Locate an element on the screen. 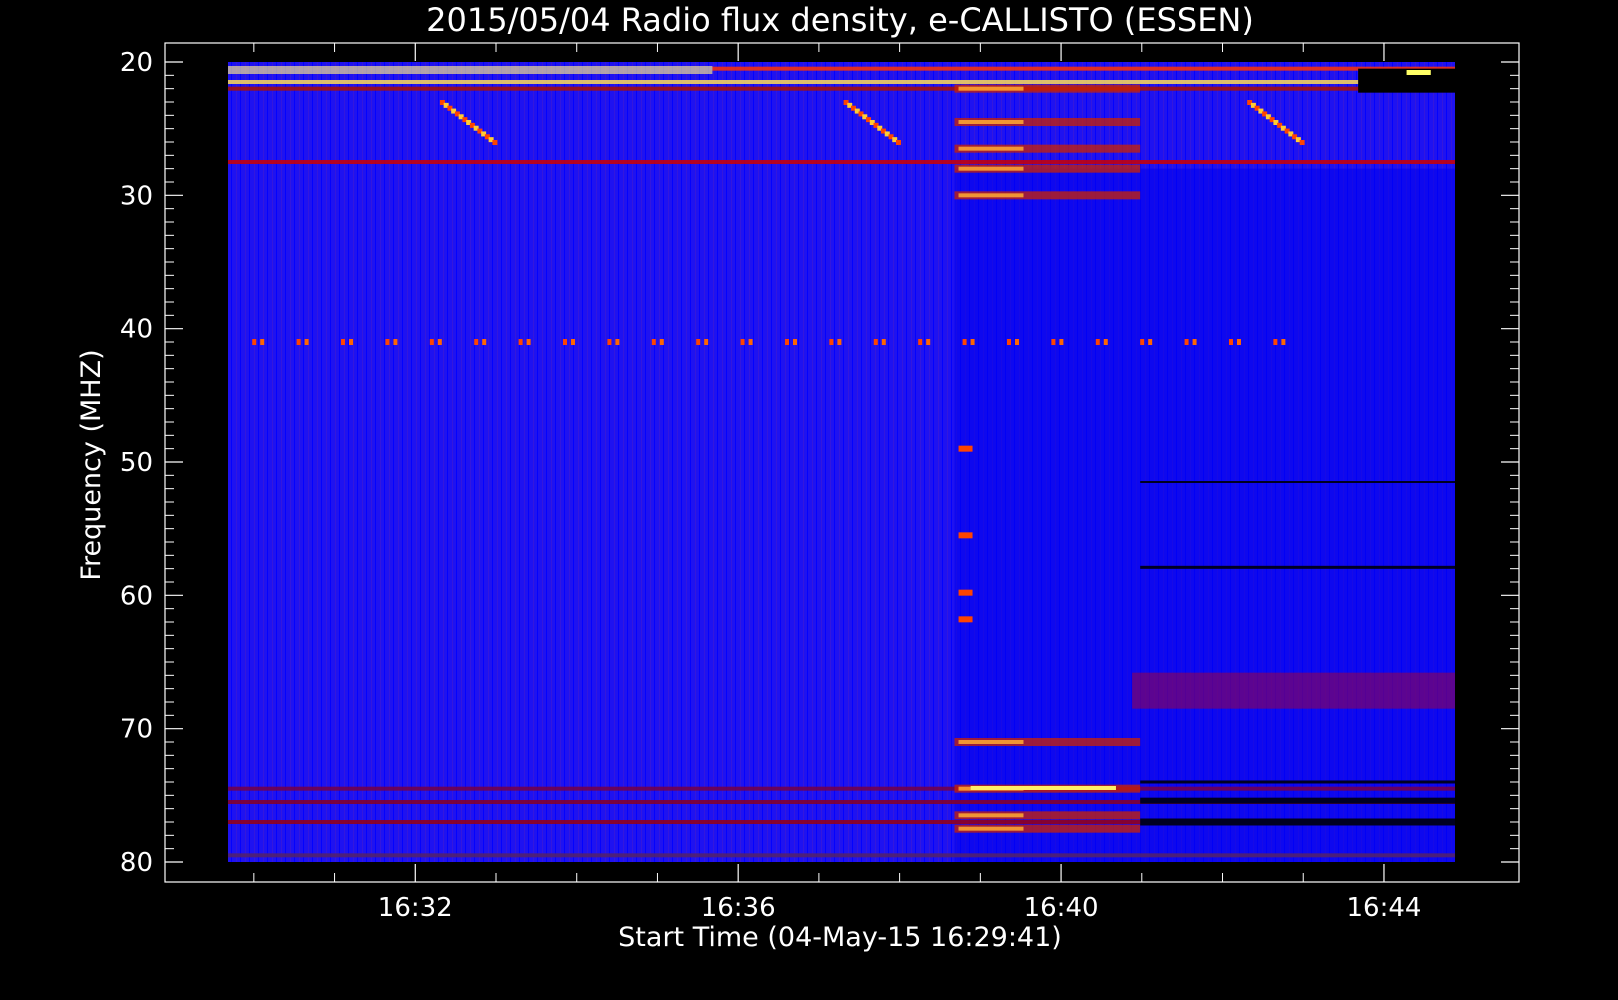 This screenshot has height=1000, width=1618. y-tick-label: 20 is located at coordinates (136, 63).